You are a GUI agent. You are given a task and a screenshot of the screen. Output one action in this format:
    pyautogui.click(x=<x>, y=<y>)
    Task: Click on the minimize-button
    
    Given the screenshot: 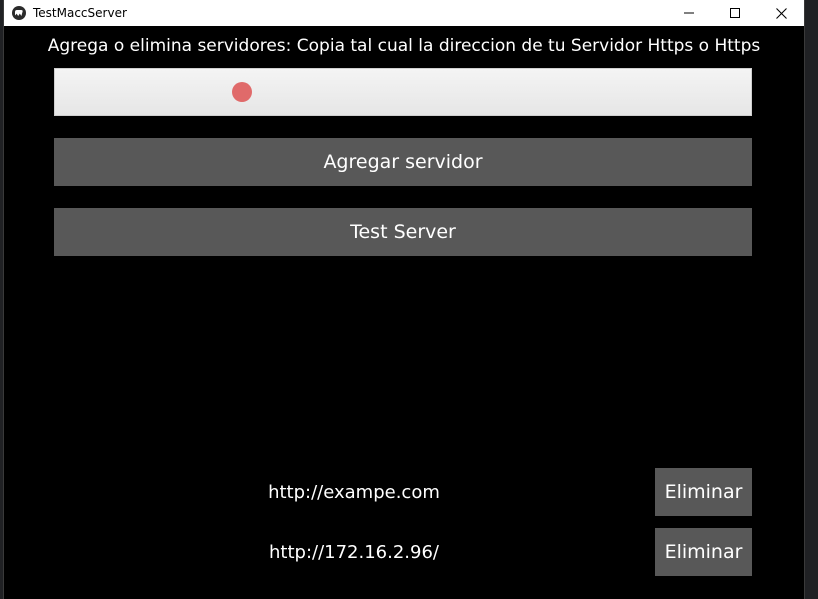 What is the action you would take?
    pyautogui.click(x=689, y=13)
    